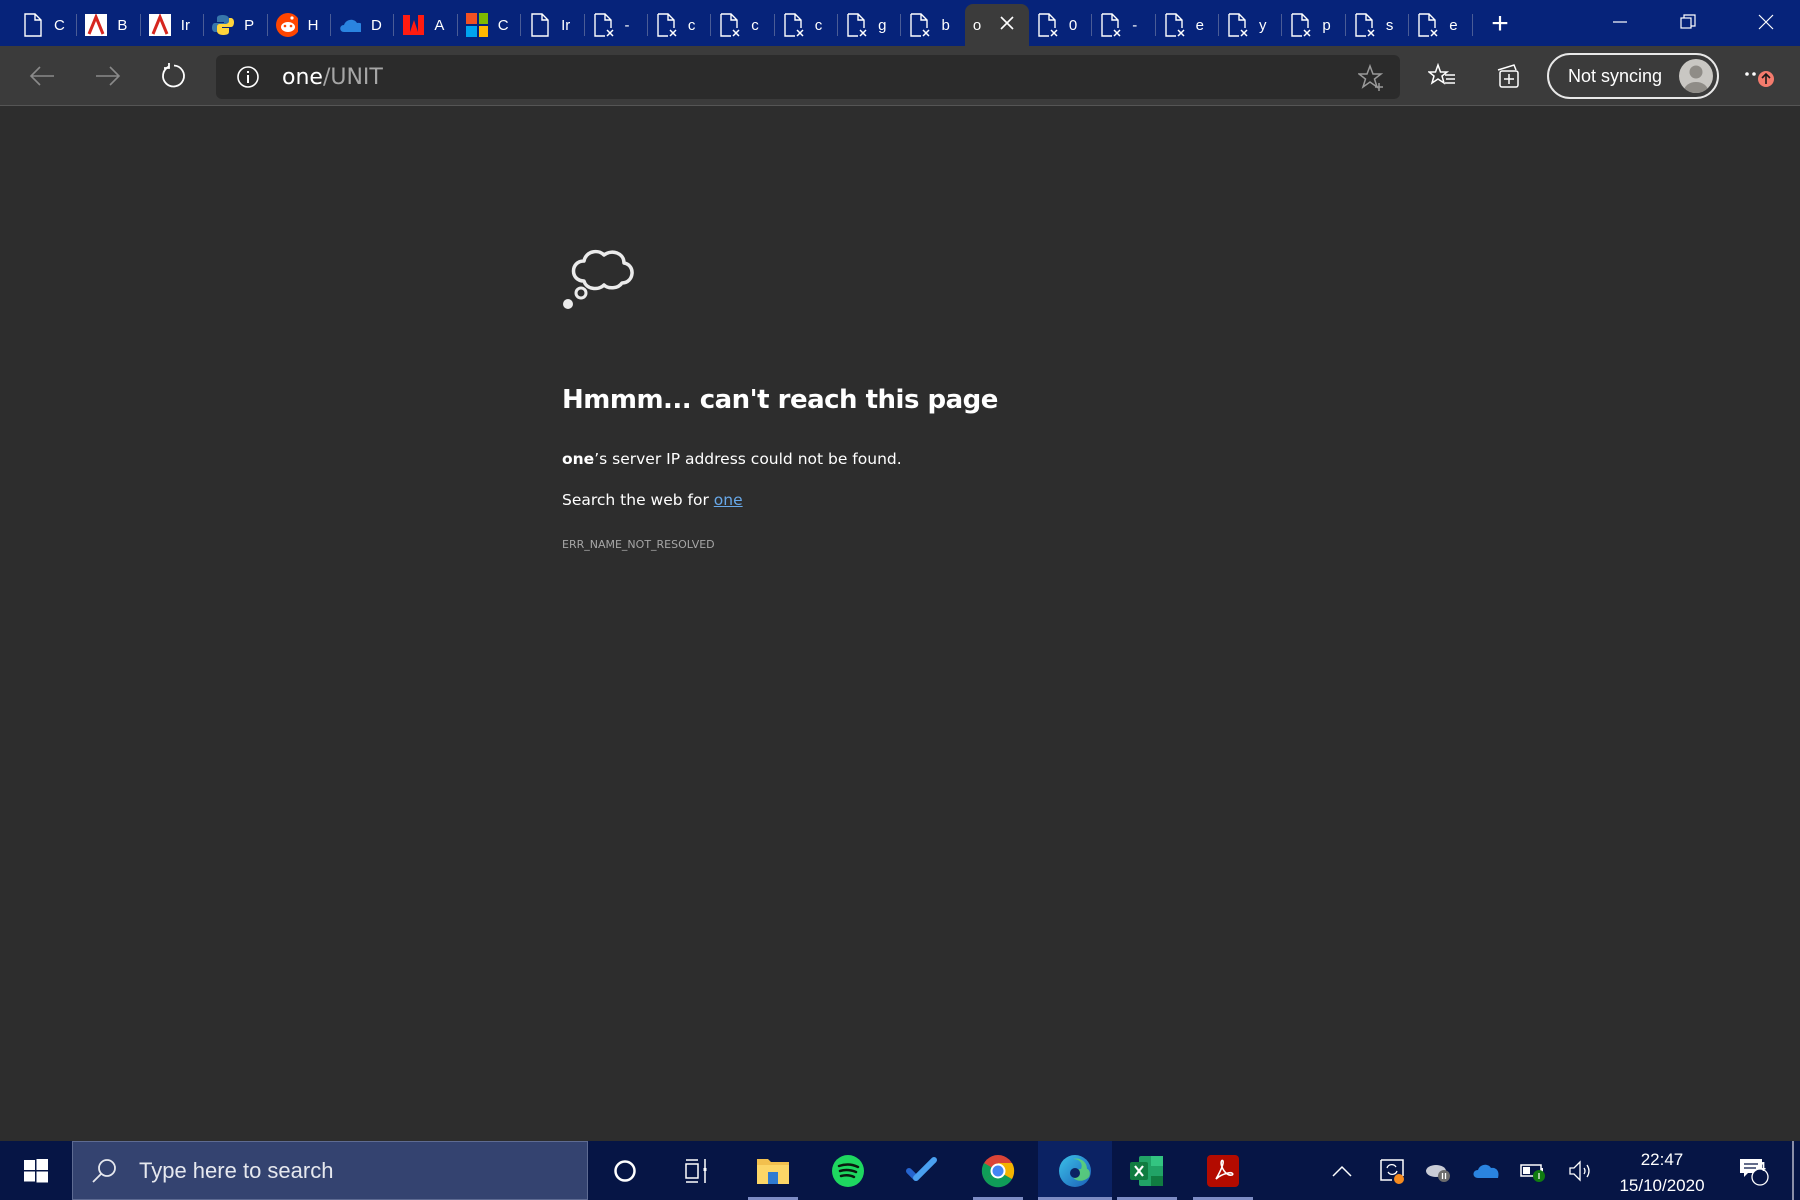  What do you see at coordinates (848, 1170) in the screenshot?
I see `taskbar-app-spotify` at bounding box center [848, 1170].